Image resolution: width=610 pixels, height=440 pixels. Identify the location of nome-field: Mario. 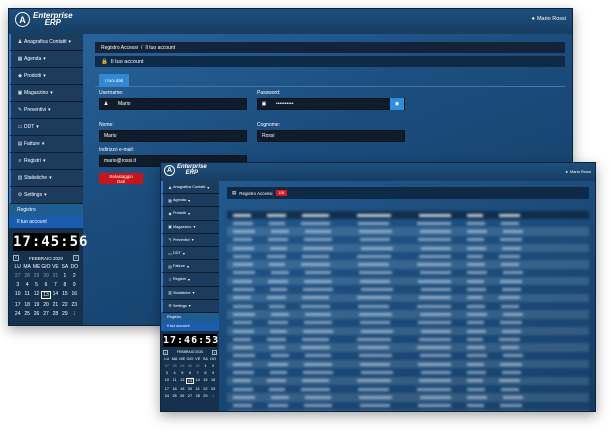
(173, 136).